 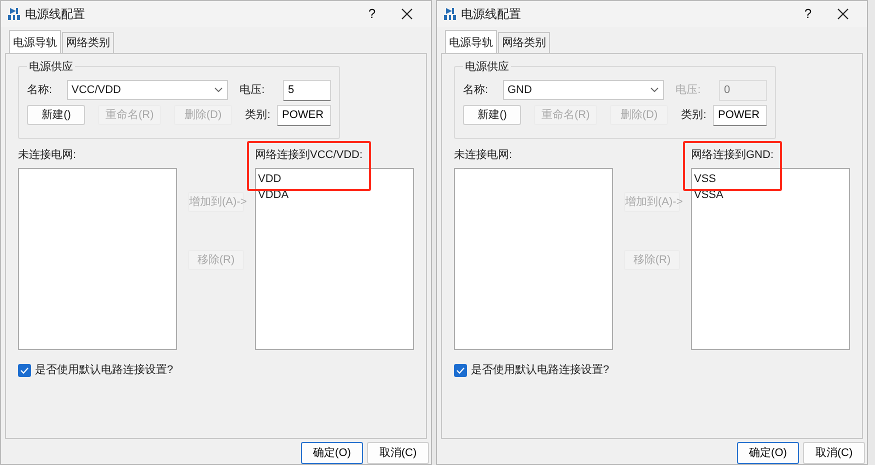 What do you see at coordinates (583, 90) in the screenshot?
I see `name-dropdown: GND` at bounding box center [583, 90].